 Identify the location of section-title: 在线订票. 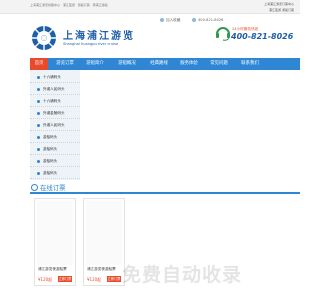
(53, 188).